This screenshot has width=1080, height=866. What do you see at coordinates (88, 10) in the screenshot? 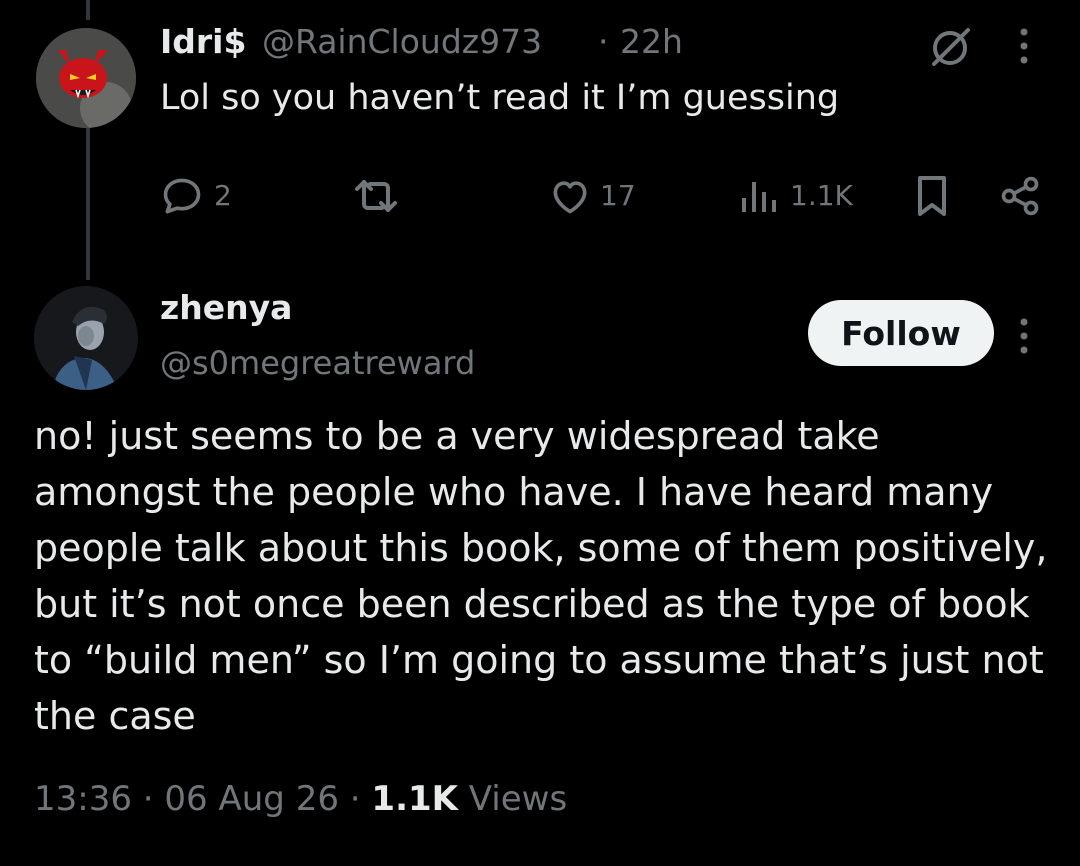
I see `thread-line-top` at bounding box center [88, 10].